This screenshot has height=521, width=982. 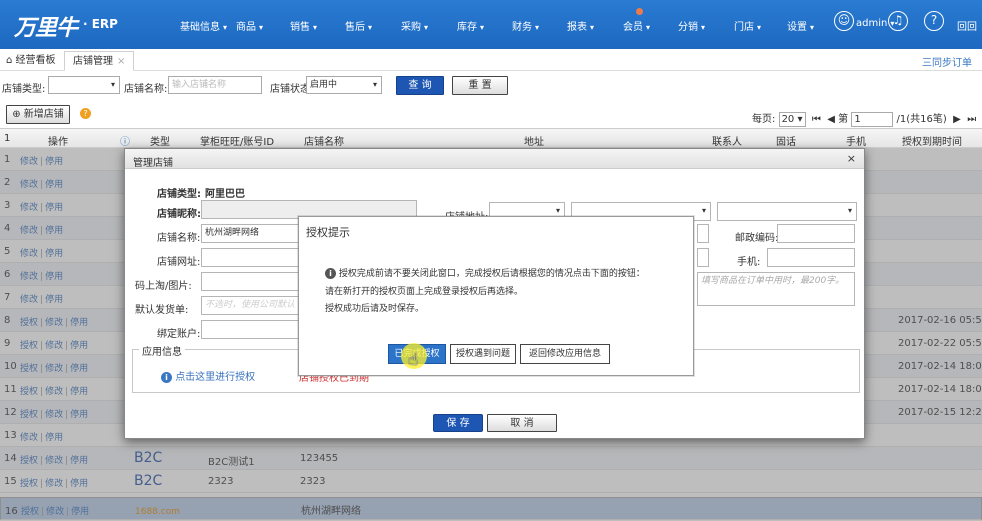 What do you see at coordinates (480, 85) in the screenshot?
I see `reset-button: 重 置` at bounding box center [480, 85].